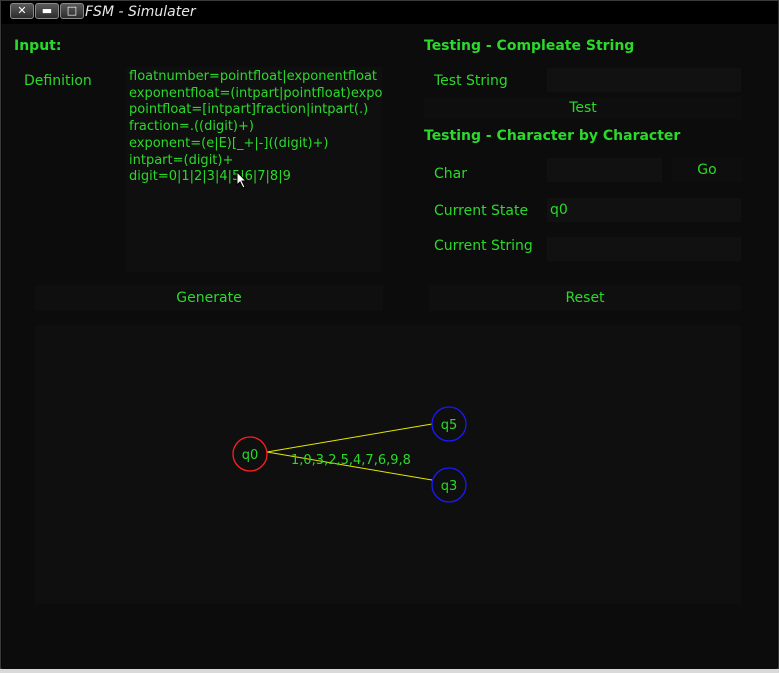 Image resolution: width=779 pixels, height=673 pixels. What do you see at coordinates (351, 460) in the screenshot?
I see `transition-label: 1,0,3,2,5,4,7,6,9,8` at bounding box center [351, 460].